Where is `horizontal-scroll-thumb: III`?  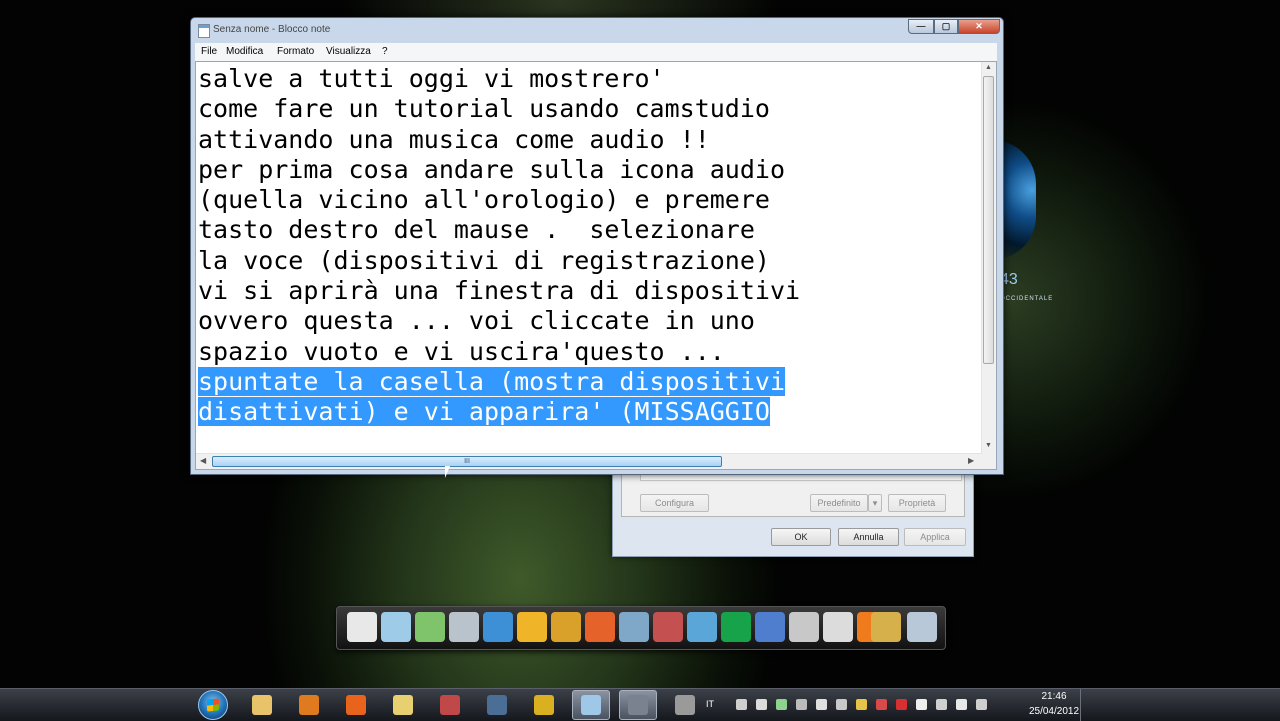
horizontal-scroll-thumb: III is located at coordinates (467, 461).